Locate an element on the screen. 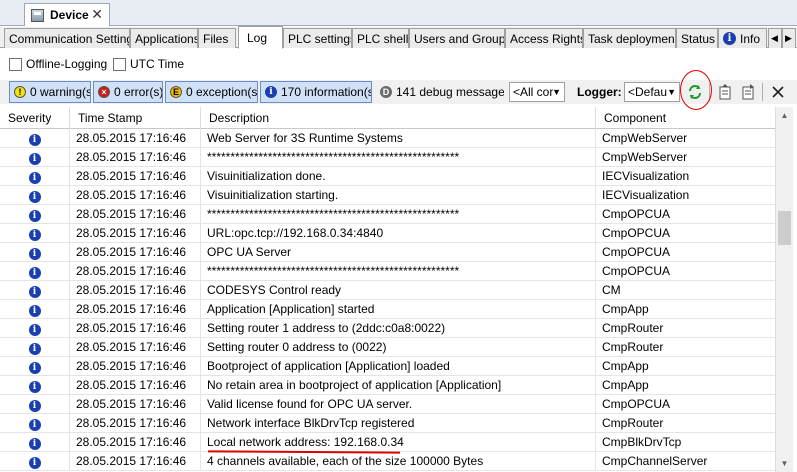 This screenshot has height=472, width=797. scrollbar-thumb is located at coordinates (784, 228).